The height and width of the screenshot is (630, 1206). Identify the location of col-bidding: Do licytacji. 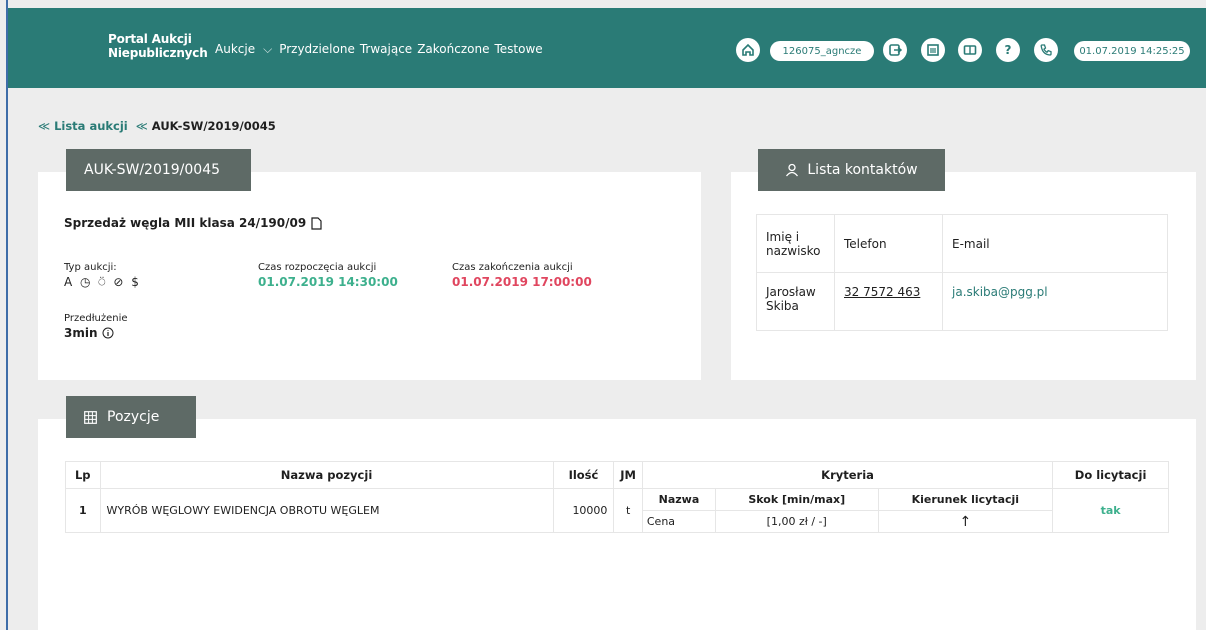
(1110, 475).